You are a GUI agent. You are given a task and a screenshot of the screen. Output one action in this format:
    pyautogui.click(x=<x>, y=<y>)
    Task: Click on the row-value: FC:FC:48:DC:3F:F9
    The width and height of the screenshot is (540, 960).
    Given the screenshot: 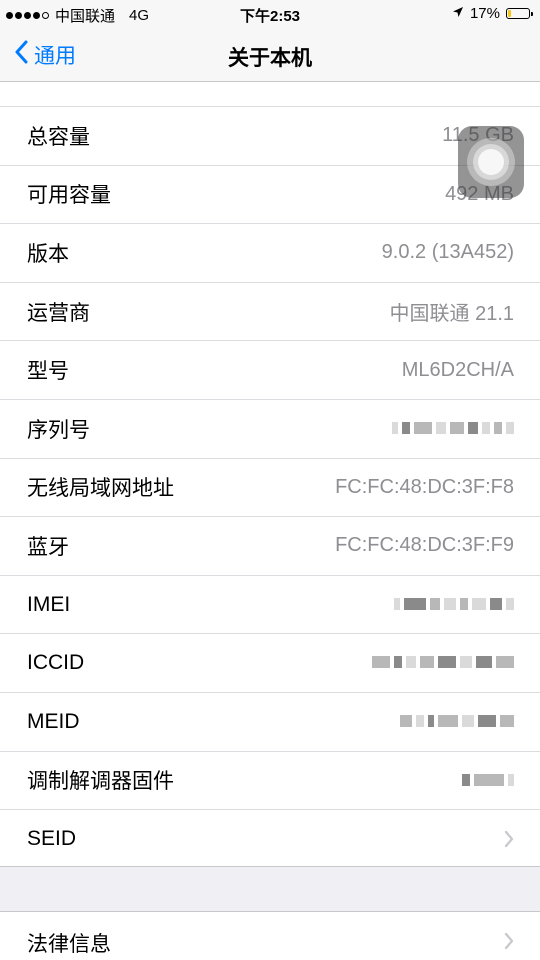 What is the action you would take?
    pyautogui.click(x=424, y=545)
    